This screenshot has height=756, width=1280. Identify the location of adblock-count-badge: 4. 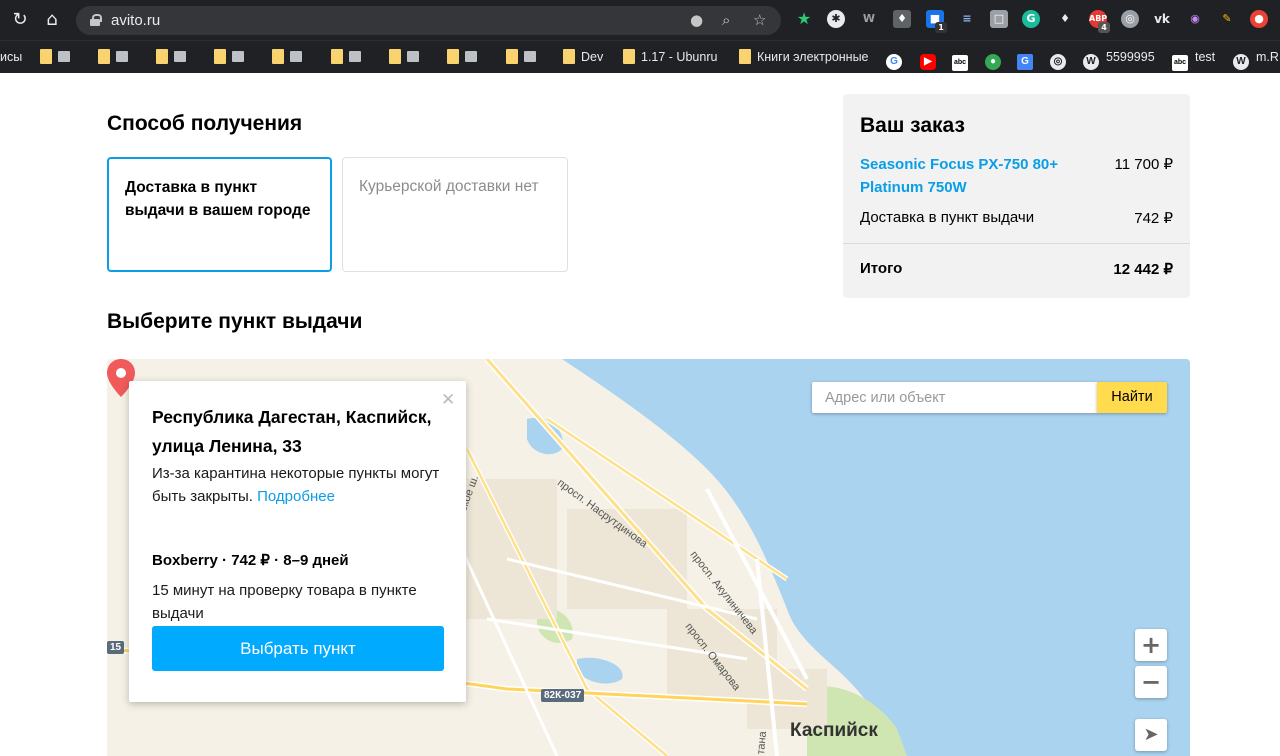
(1104, 27).